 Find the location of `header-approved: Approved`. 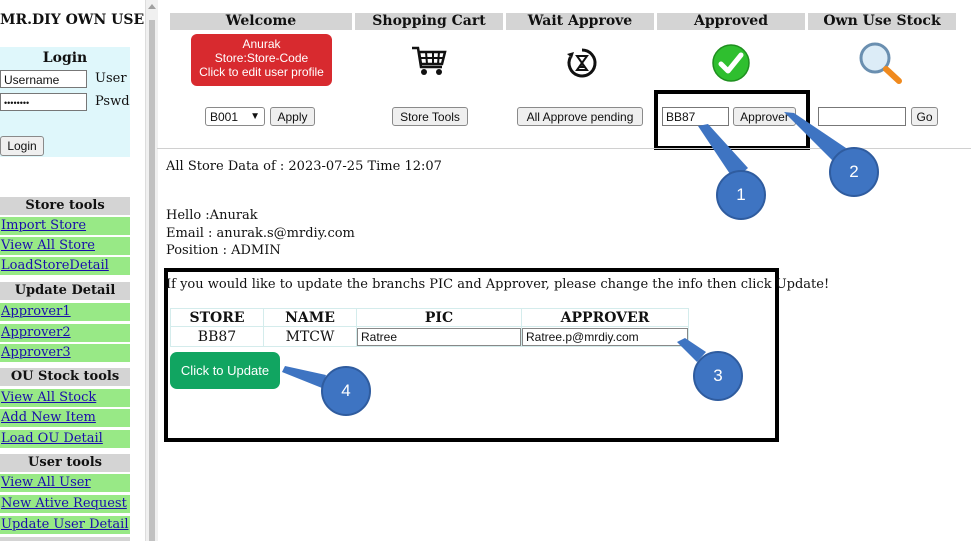

header-approved: Approved is located at coordinates (731, 21).